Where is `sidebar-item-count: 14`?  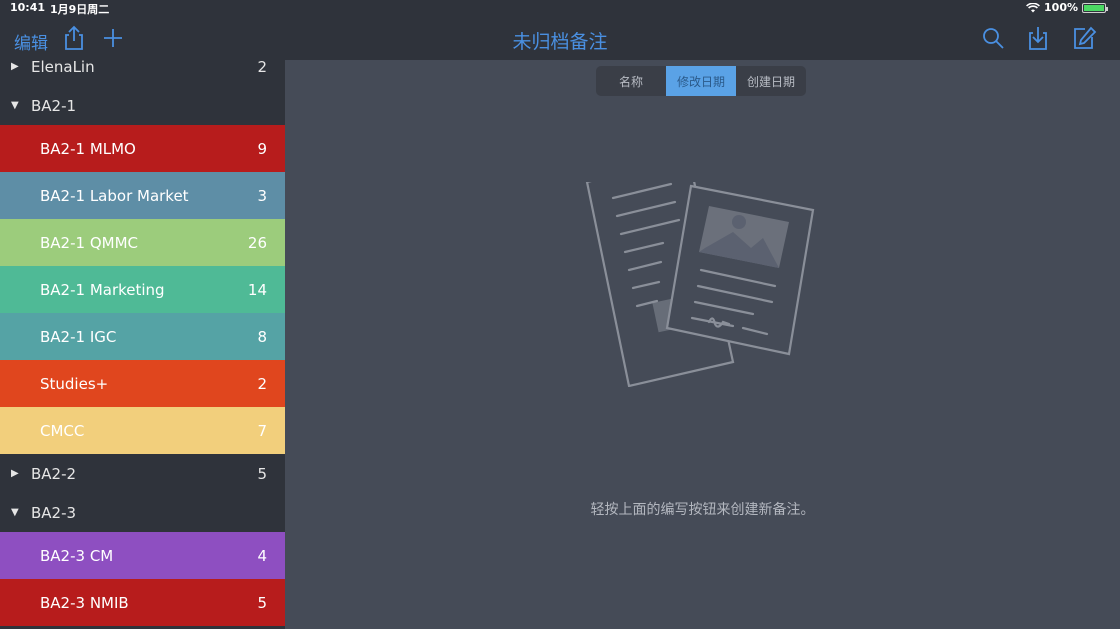
sidebar-item-count: 14 is located at coordinates (257, 289).